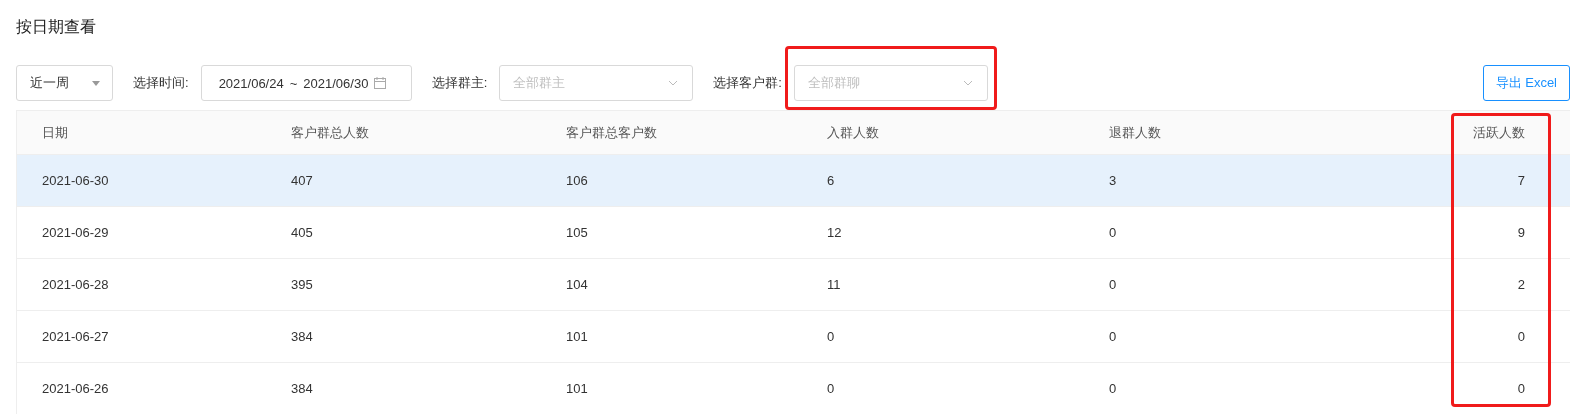 Image resolution: width=1586 pixels, height=414 pixels. What do you see at coordinates (1113, 180) in the screenshot?
I see `table-cell-text: 3` at bounding box center [1113, 180].